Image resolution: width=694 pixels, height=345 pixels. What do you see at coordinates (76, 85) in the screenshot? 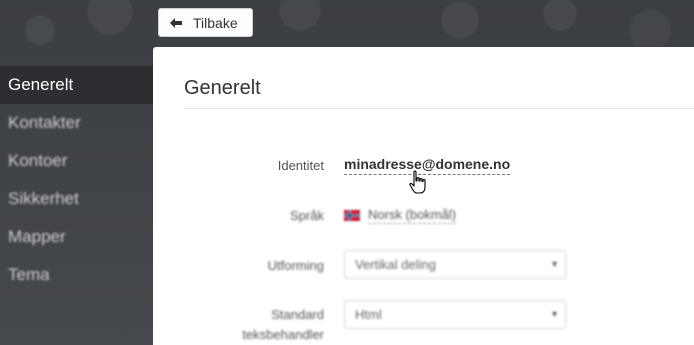
I see `sidebar-item-generelt: Generelt` at bounding box center [76, 85].